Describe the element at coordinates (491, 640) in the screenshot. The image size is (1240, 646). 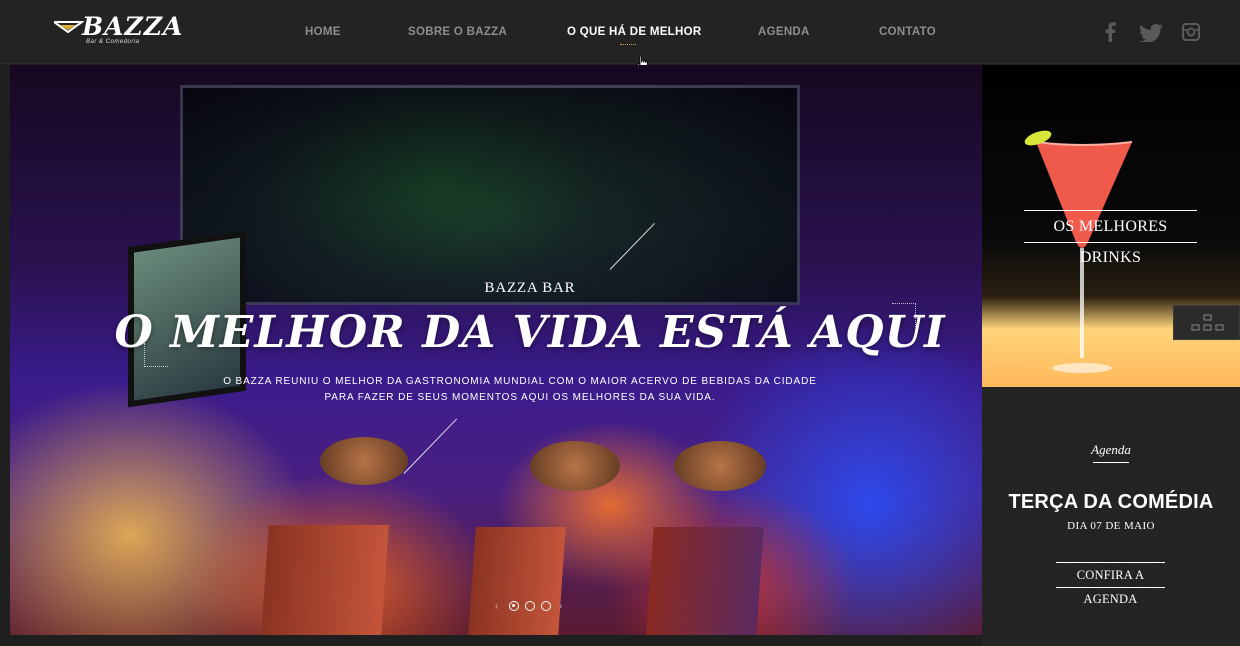
I see `hero-bottom-strip` at that location.